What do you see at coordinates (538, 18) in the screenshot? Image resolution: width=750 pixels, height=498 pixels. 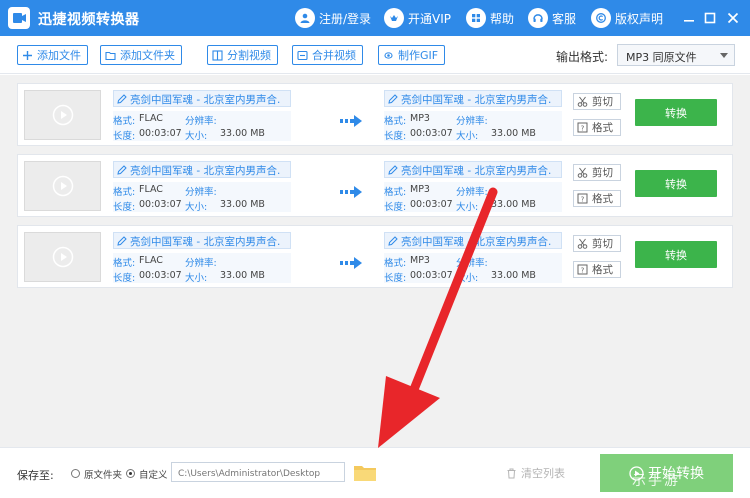 I see `headset-icon` at bounding box center [538, 18].